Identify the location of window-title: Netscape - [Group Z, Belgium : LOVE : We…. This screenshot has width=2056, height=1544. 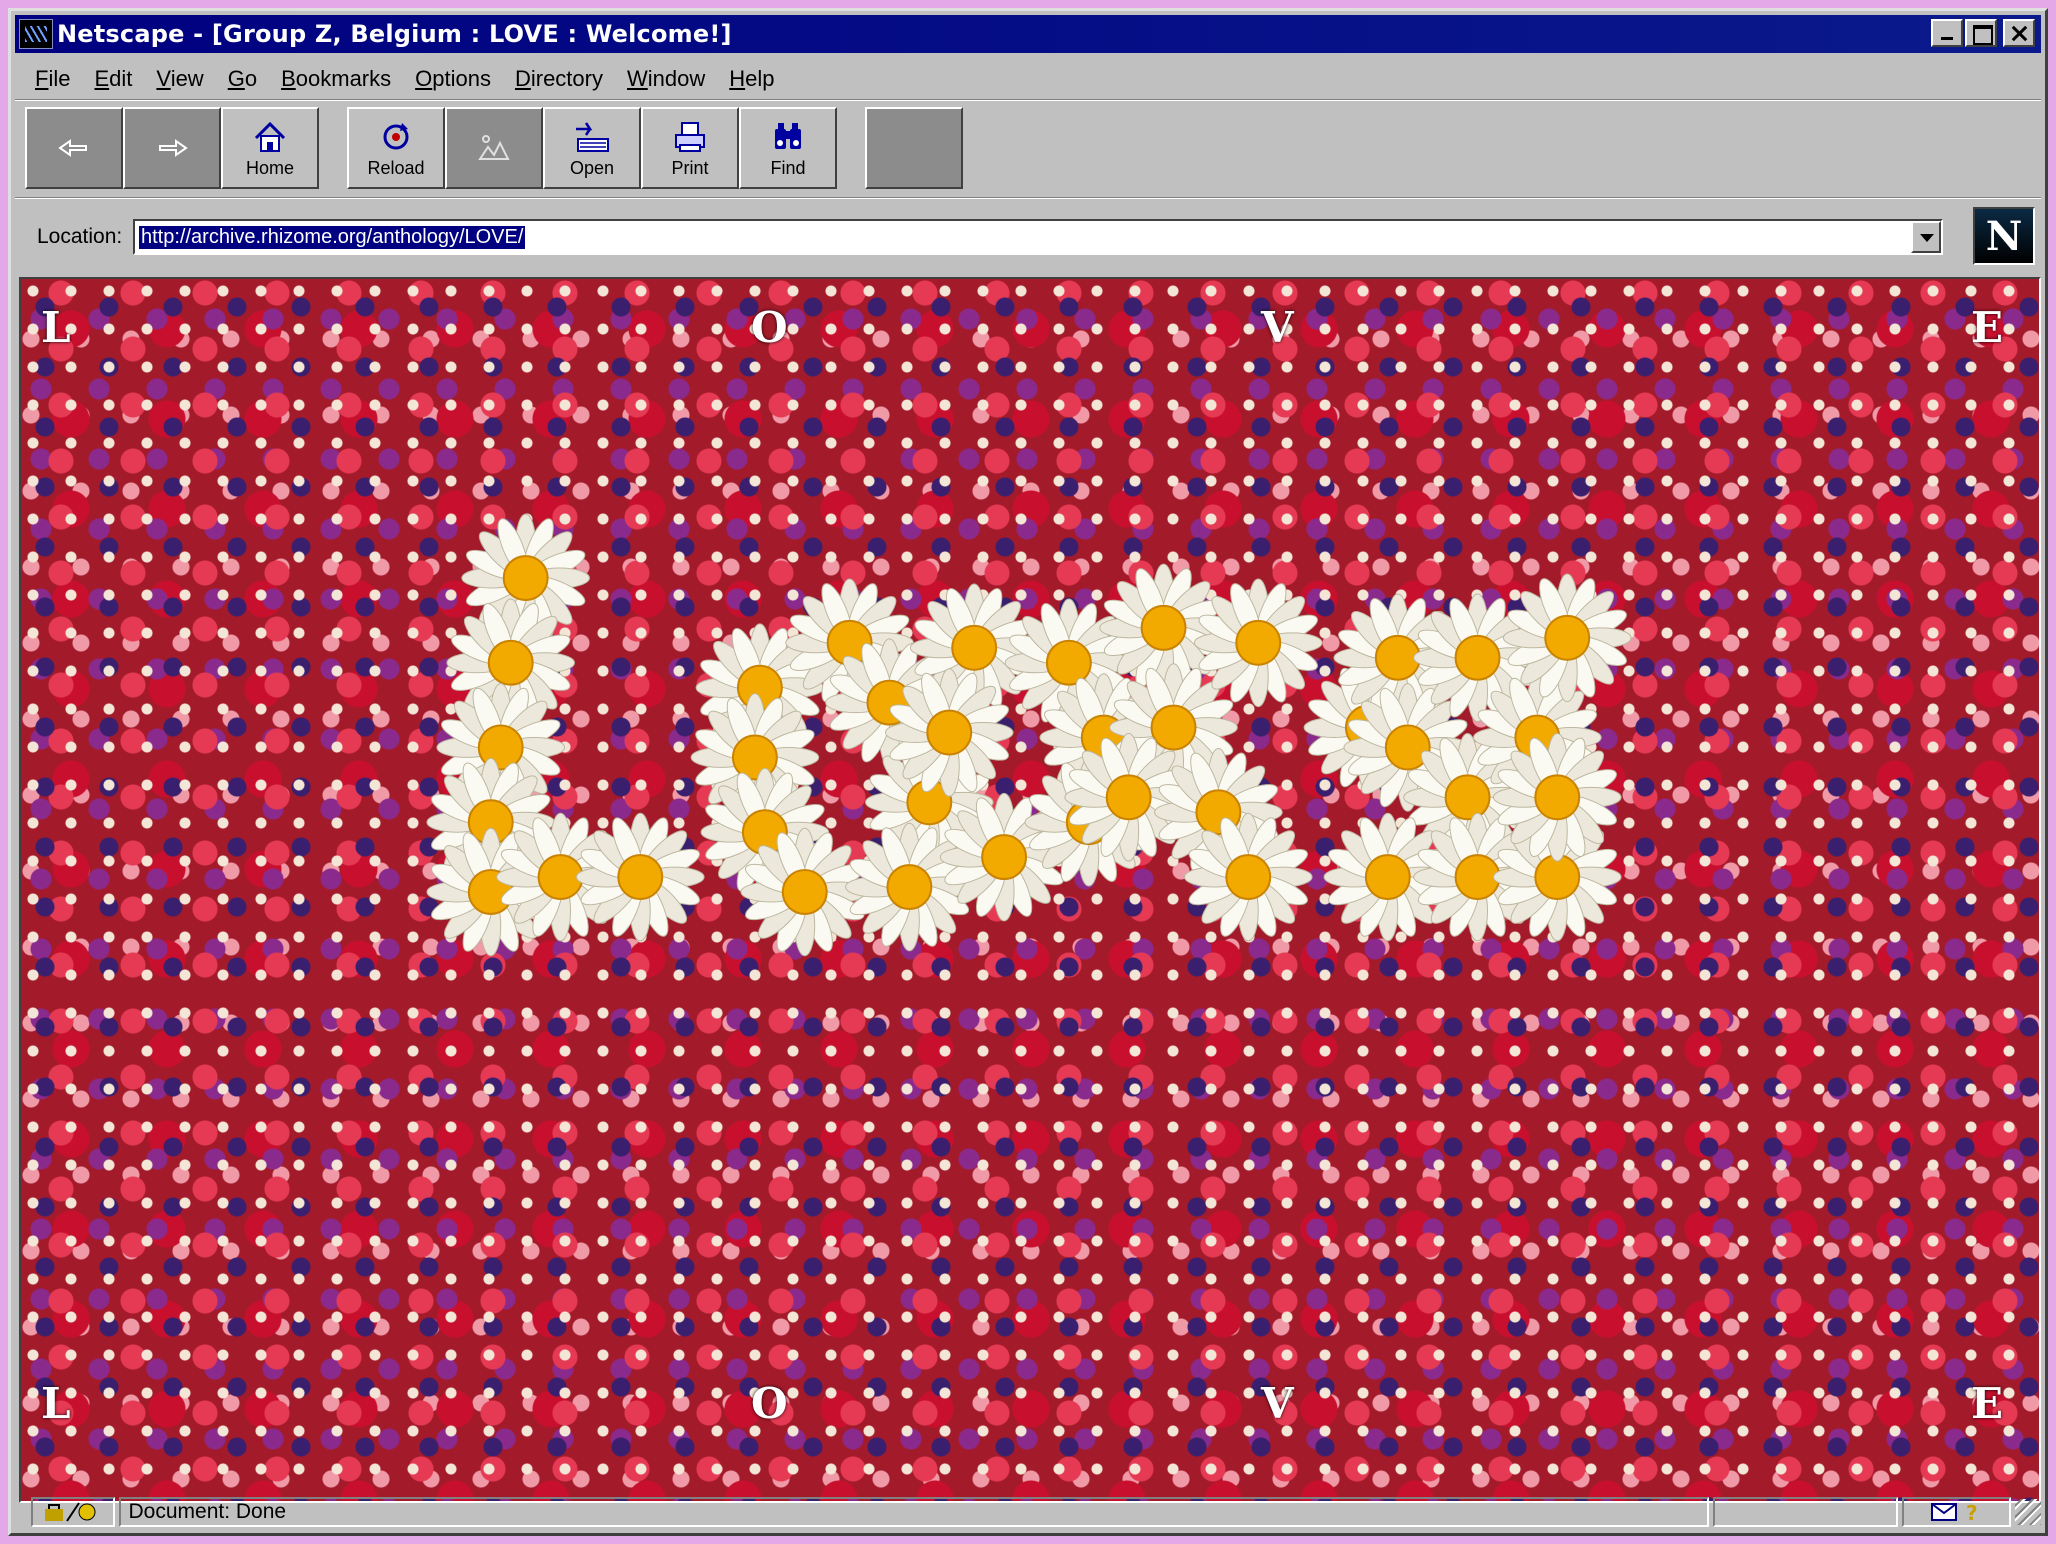
(394, 34).